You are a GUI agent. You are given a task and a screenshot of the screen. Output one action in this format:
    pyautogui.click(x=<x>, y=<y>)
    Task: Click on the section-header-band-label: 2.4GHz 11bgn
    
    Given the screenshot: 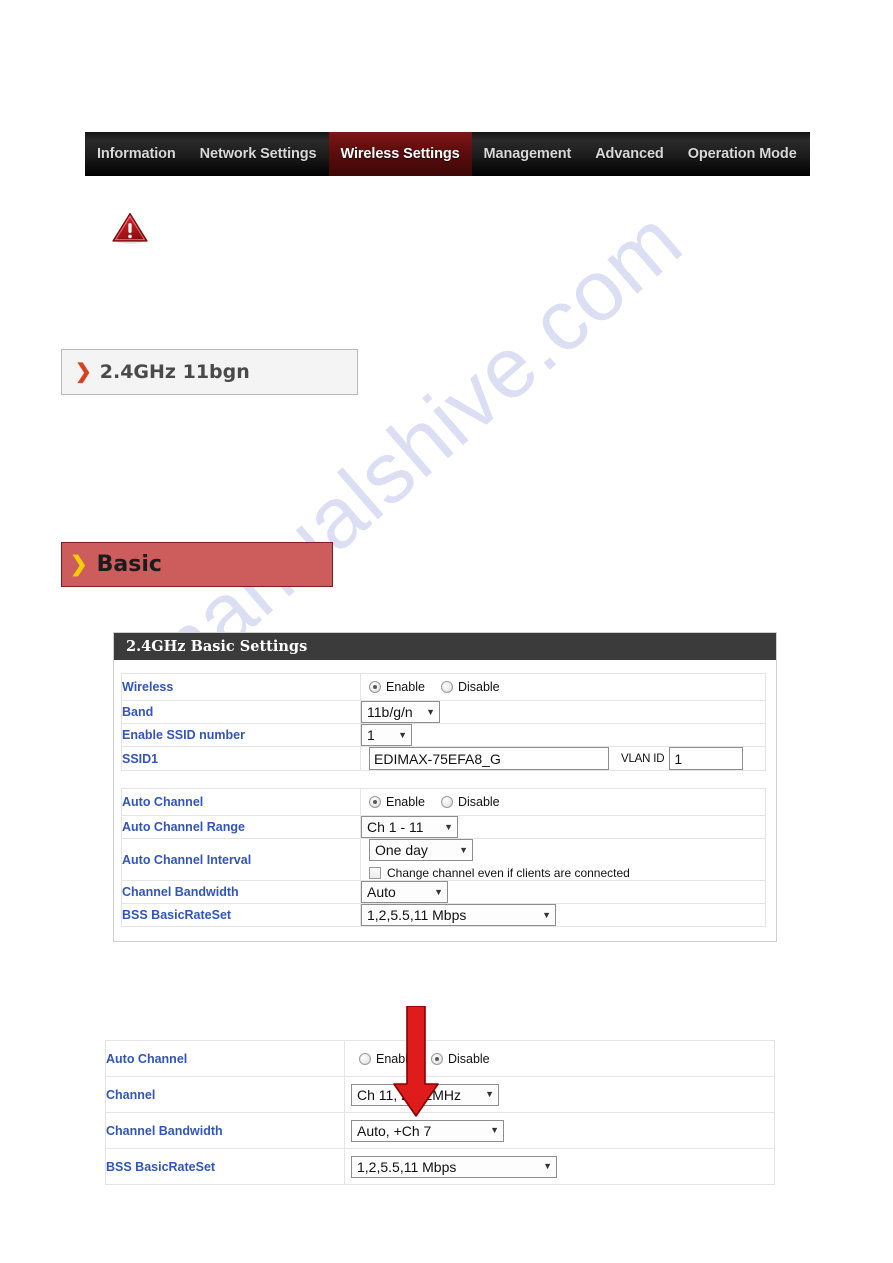 What is the action you would take?
    pyautogui.click(x=174, y=372)
    